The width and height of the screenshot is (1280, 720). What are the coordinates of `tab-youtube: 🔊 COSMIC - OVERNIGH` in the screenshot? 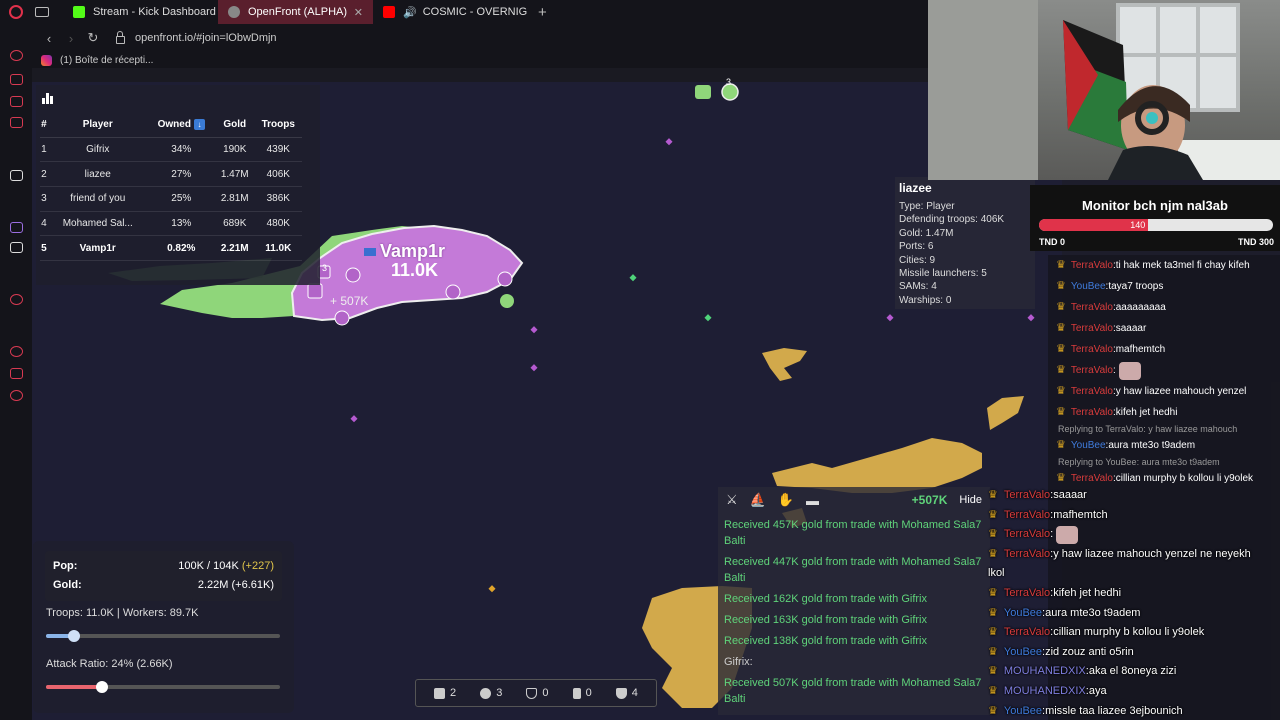 It's located at (450, 12).